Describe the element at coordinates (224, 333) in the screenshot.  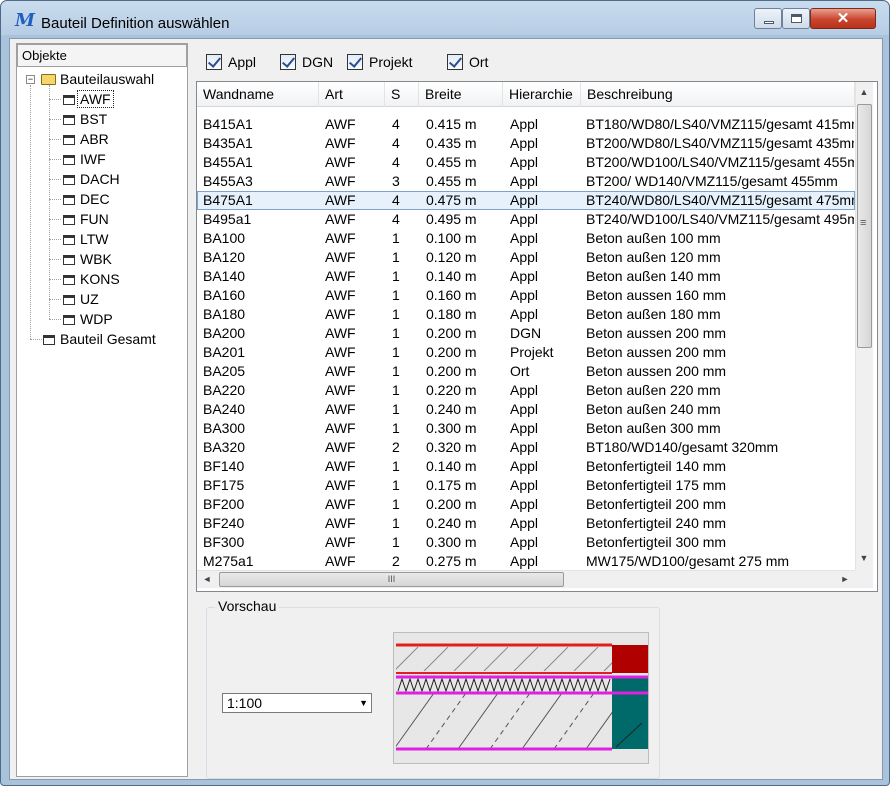
I see `cell-wandname: BA200` at that location.